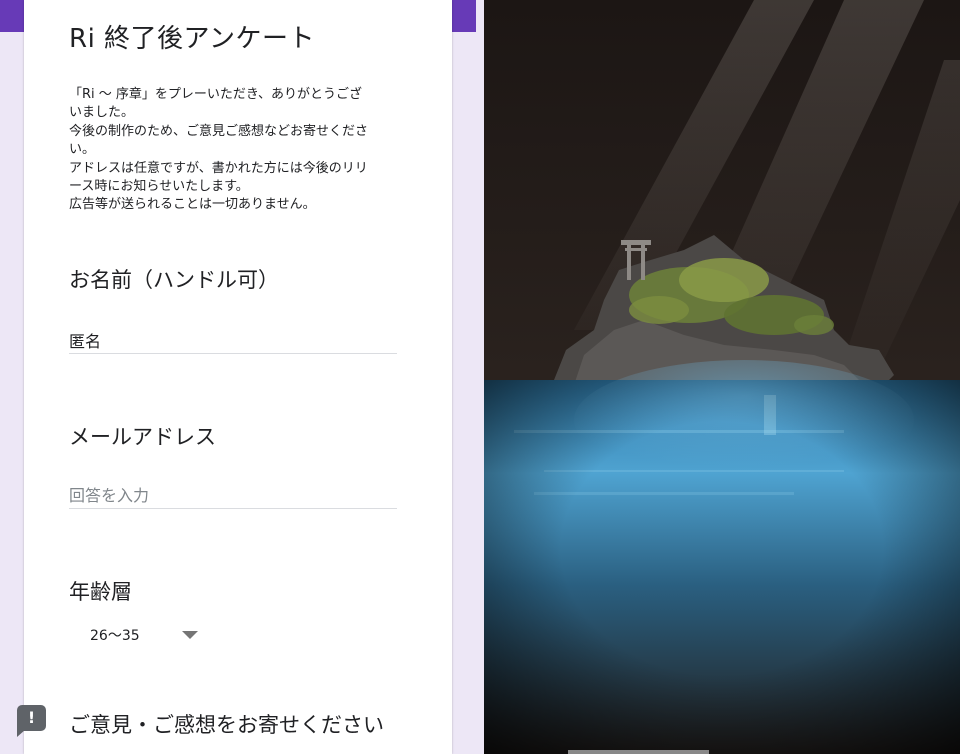 The height and width of the screenshot is (754, 960). Describe the element at coordinates (174, 280) in the screenshot. I see `name-question-title: お名前（ハンドル可）` at that location.